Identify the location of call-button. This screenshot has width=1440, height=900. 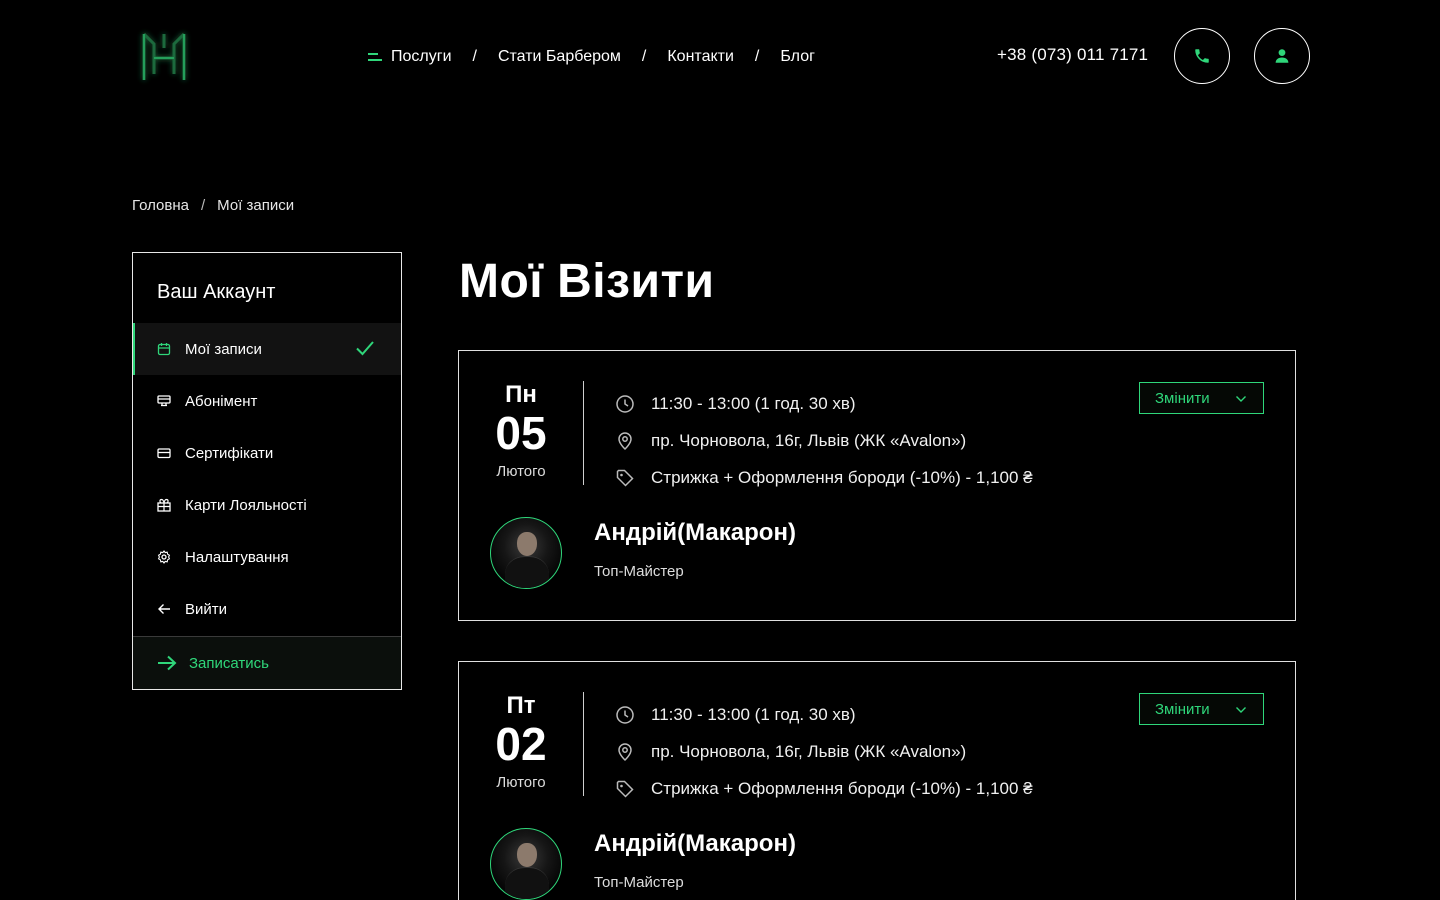
(1202, 56).